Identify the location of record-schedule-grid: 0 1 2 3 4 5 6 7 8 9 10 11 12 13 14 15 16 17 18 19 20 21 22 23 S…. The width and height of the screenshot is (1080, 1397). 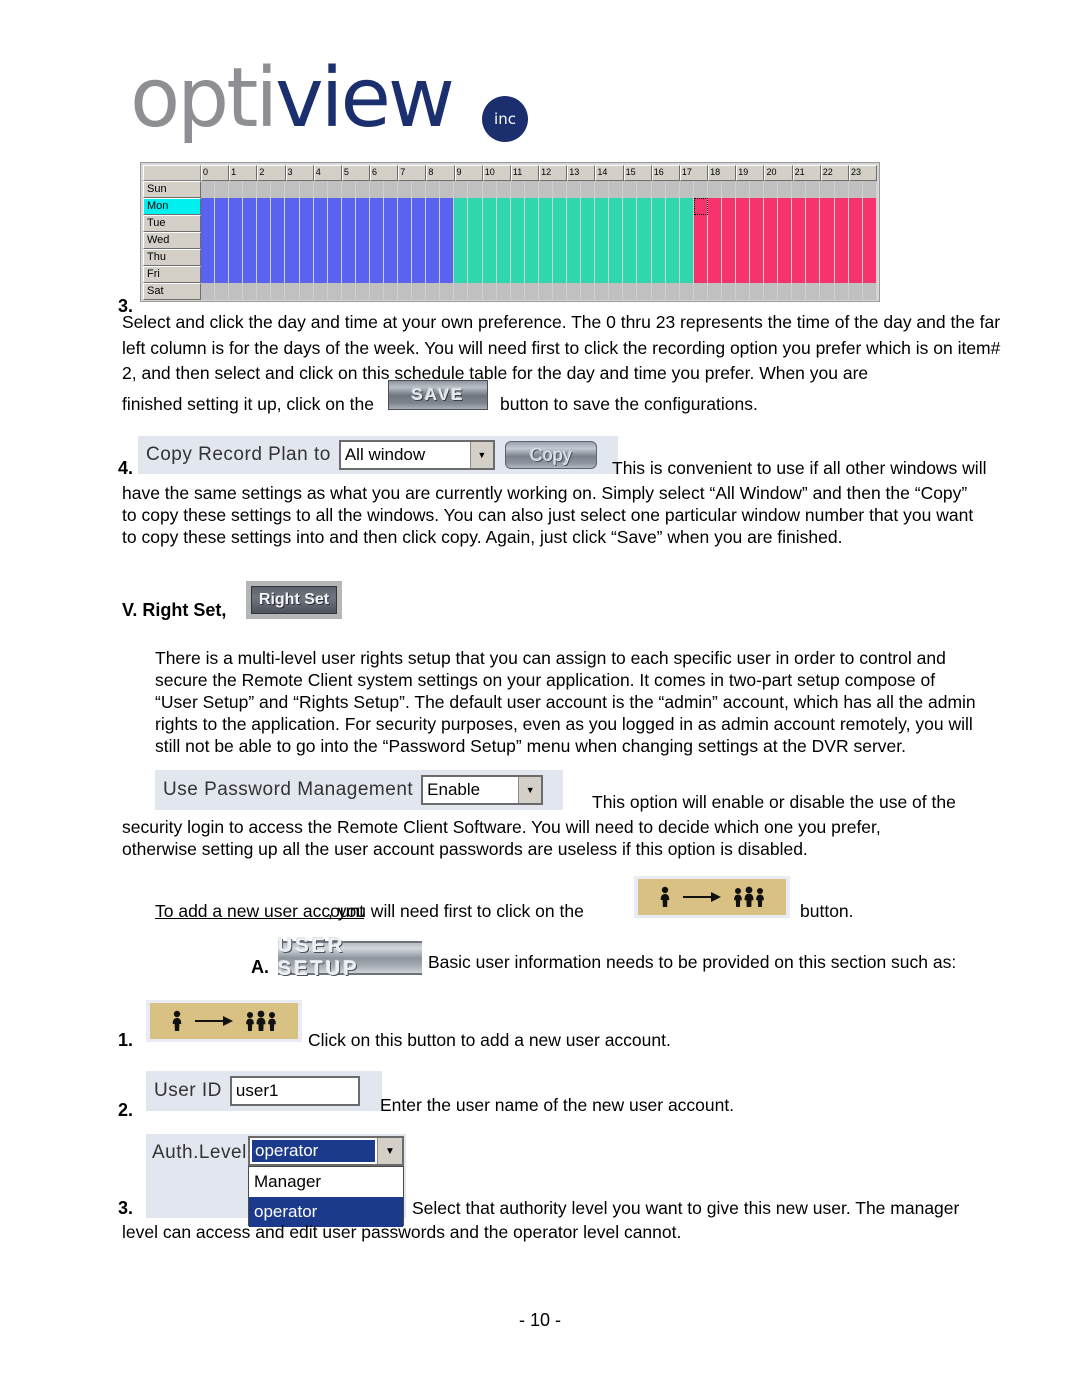
(510, 232).